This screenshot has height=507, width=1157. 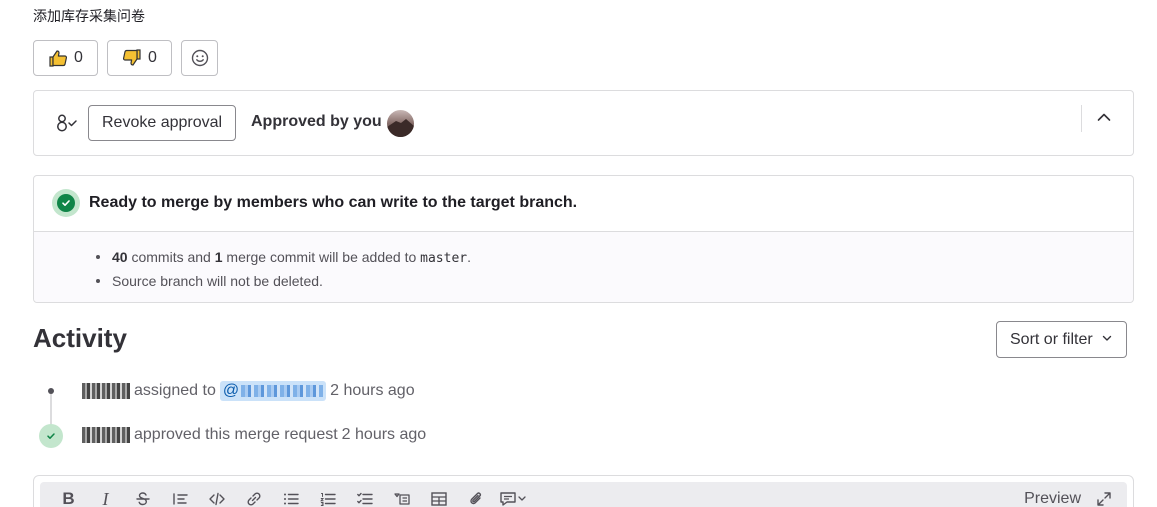 I want to click on code-icon, so click(x=216, y=495).